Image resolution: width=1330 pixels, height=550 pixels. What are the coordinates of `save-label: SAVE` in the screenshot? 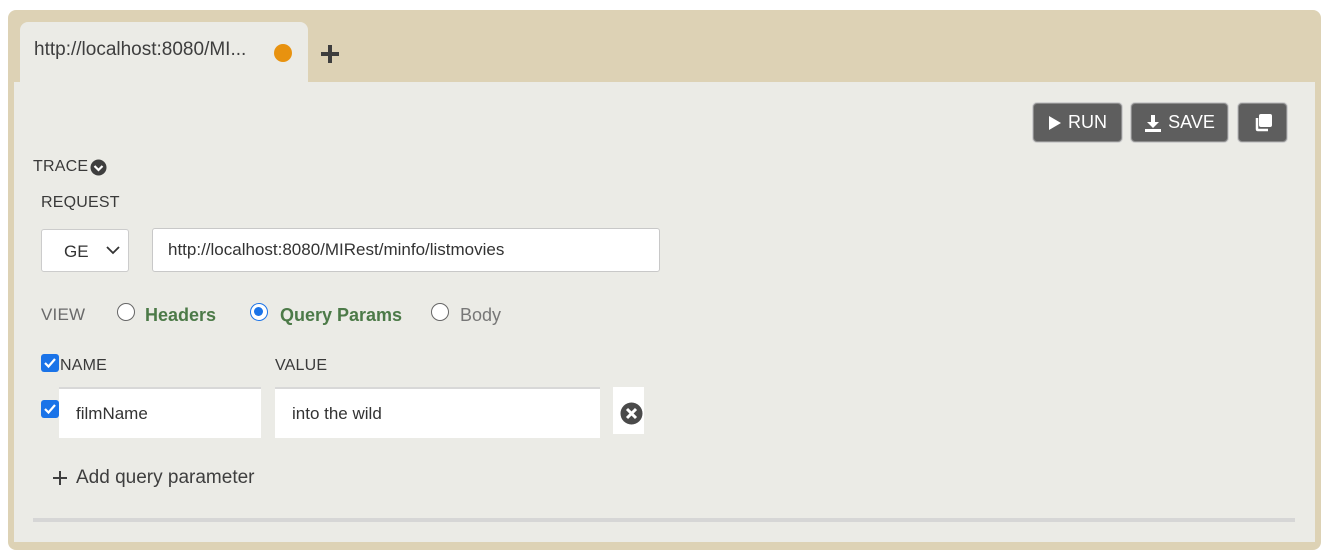 It's located at (1191, 122).